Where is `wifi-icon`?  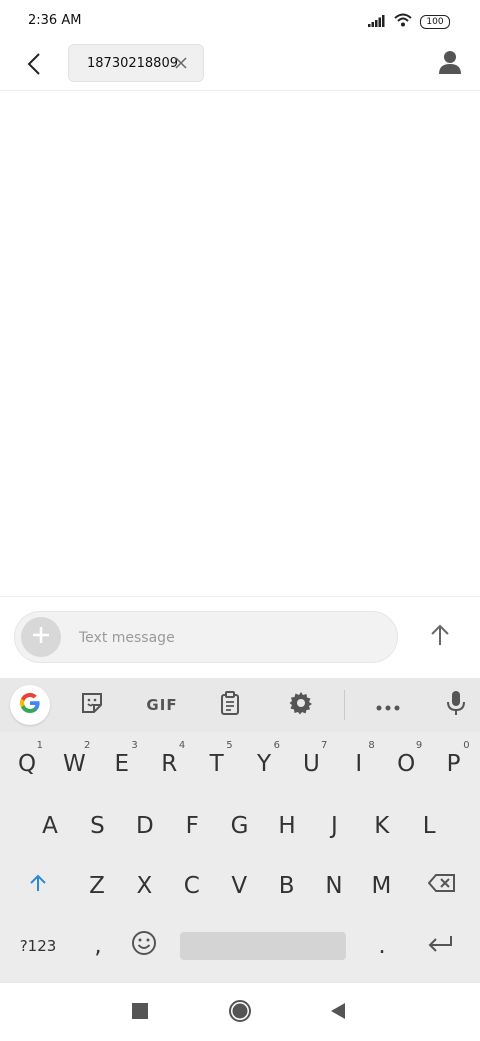 wifi-icon is located at coordinates (403, 21).